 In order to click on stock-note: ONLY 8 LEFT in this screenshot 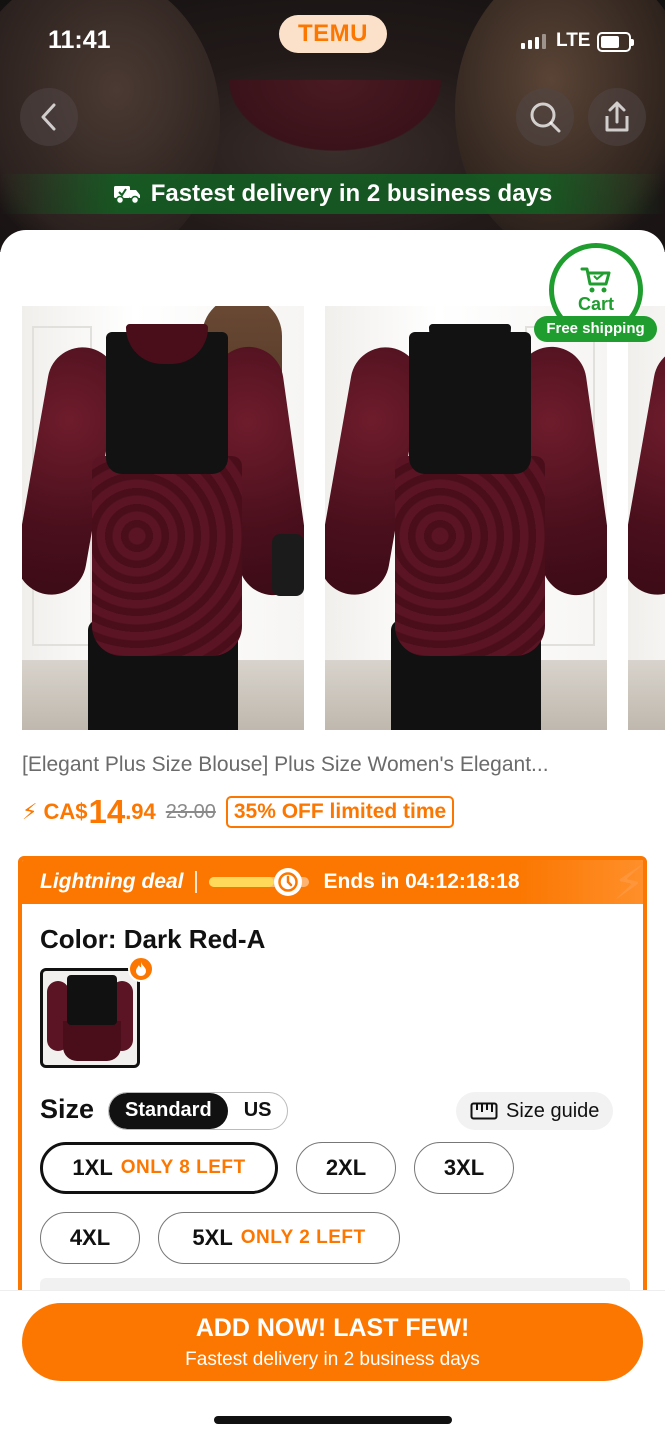, I will do `click(183, 1167)`.